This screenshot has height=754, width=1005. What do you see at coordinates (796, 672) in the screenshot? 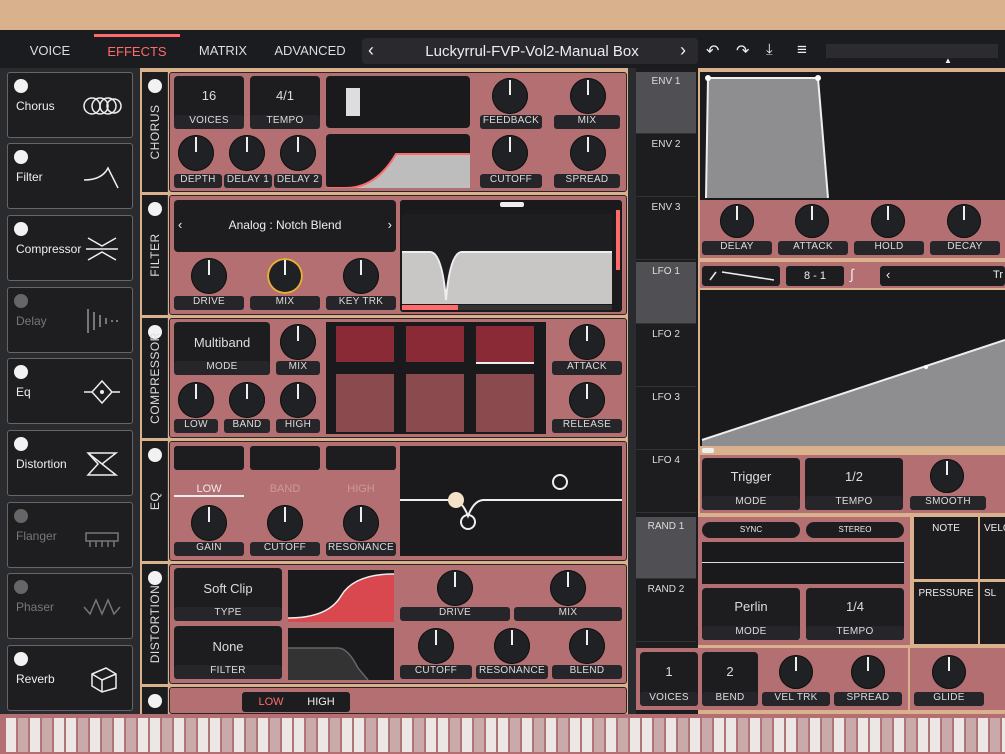
I see `veltrk-knob` at bounding box center [796, 672].